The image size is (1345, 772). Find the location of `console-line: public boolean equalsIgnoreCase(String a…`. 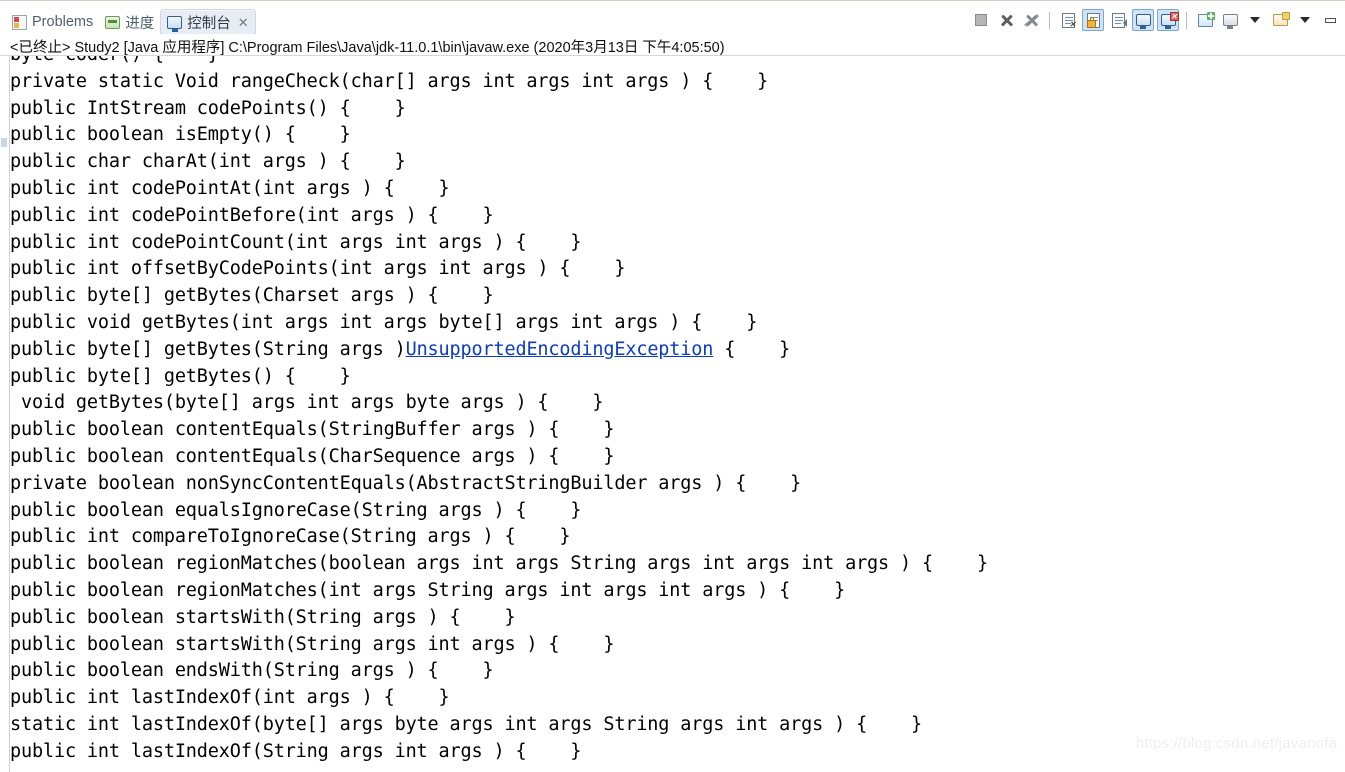

console-line: public boolean equalsIgnoreCase(String a… is located at coordinates (296, 510).